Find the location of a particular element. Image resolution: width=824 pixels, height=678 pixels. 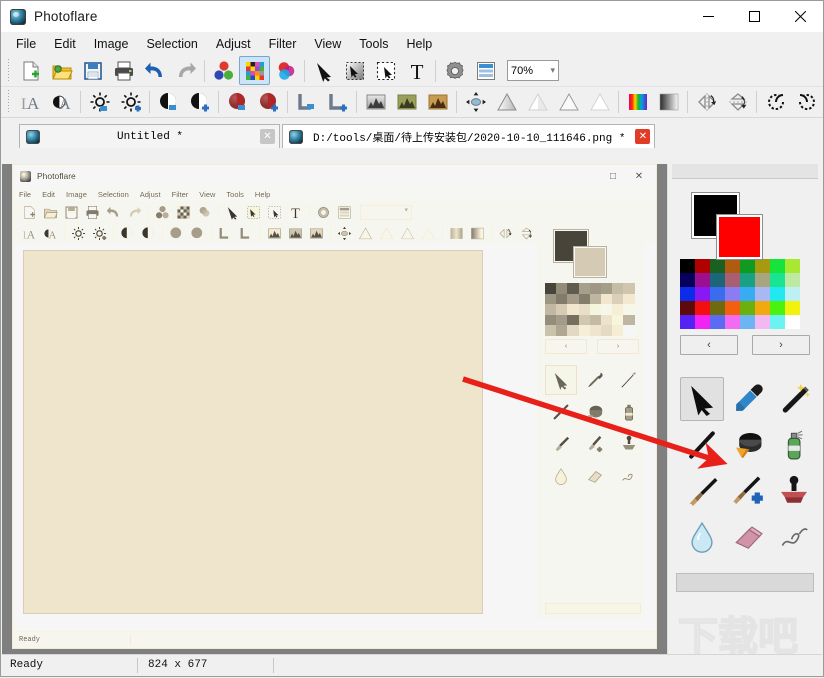

brightness-icon is located at coordinates (99, 102).